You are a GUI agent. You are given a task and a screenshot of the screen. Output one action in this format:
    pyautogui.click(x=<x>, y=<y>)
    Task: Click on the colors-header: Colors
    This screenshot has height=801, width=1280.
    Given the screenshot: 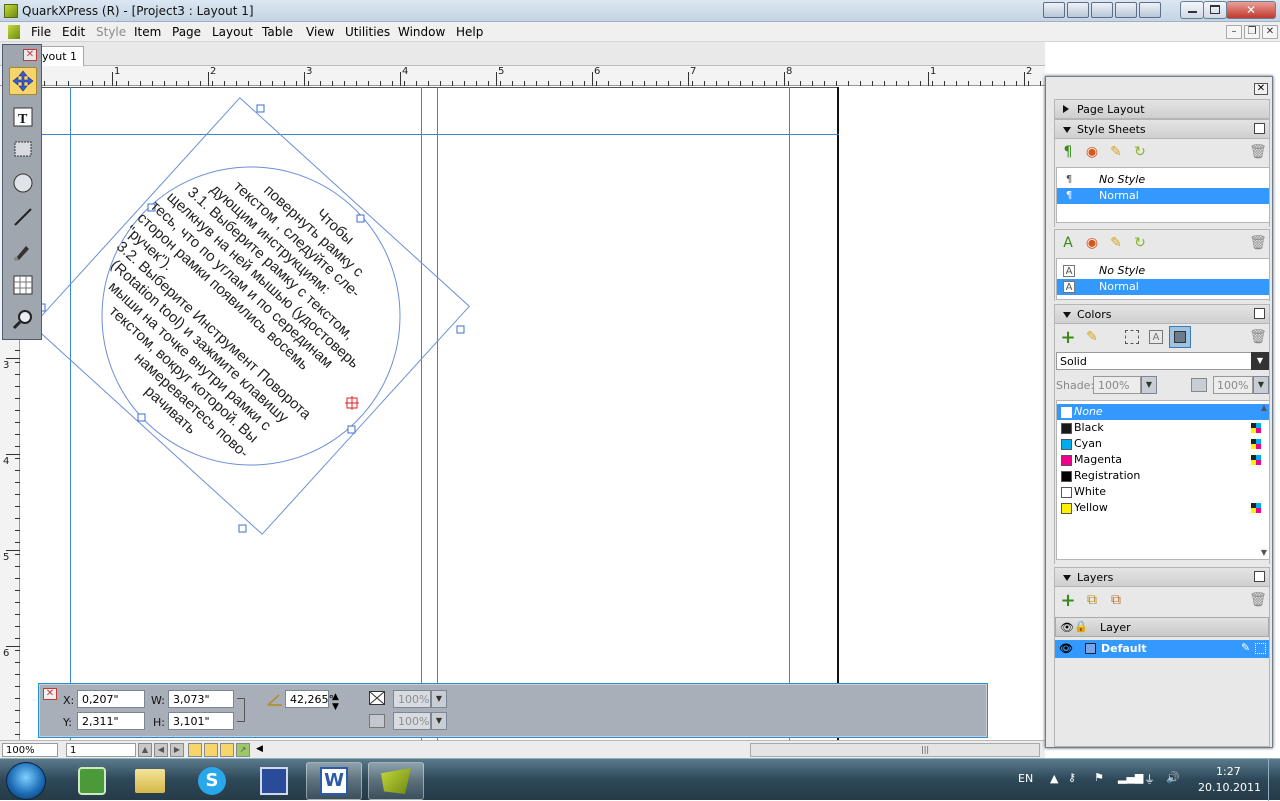 What is the action you would take?
    pyautogui.click(x=1162, y=314)
    